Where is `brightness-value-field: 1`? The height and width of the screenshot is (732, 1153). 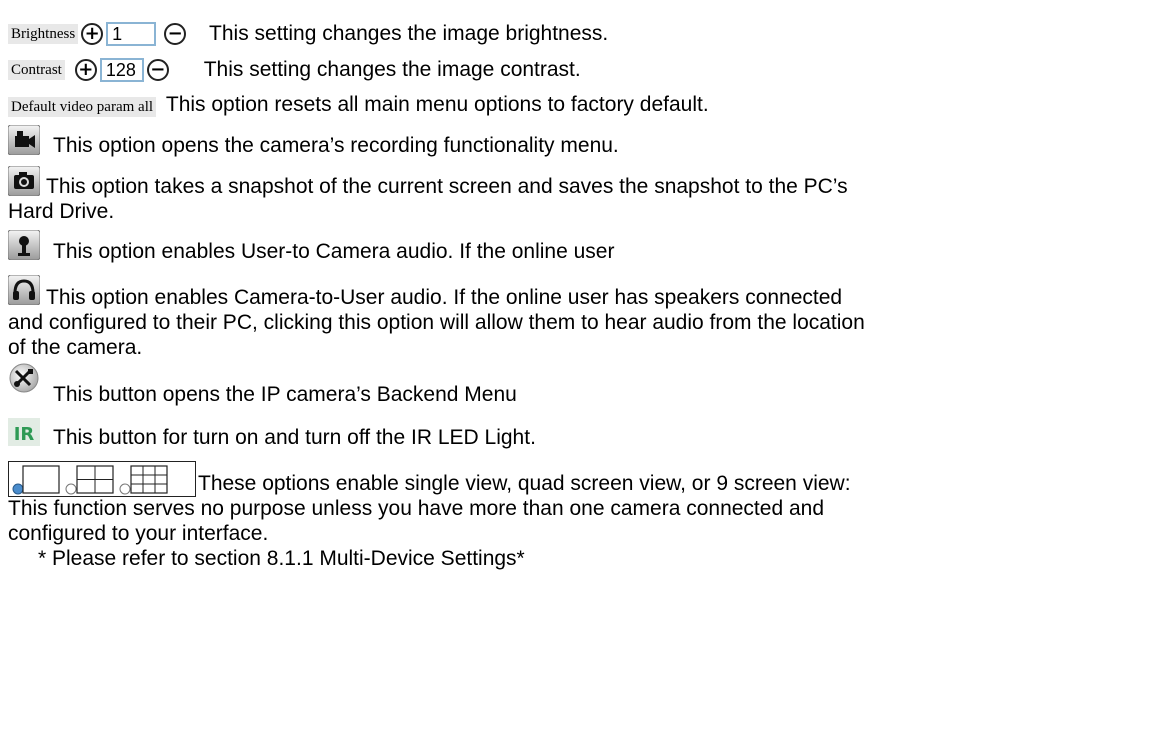 brightness-value-field: 1 is located at coordinates (131, 34).